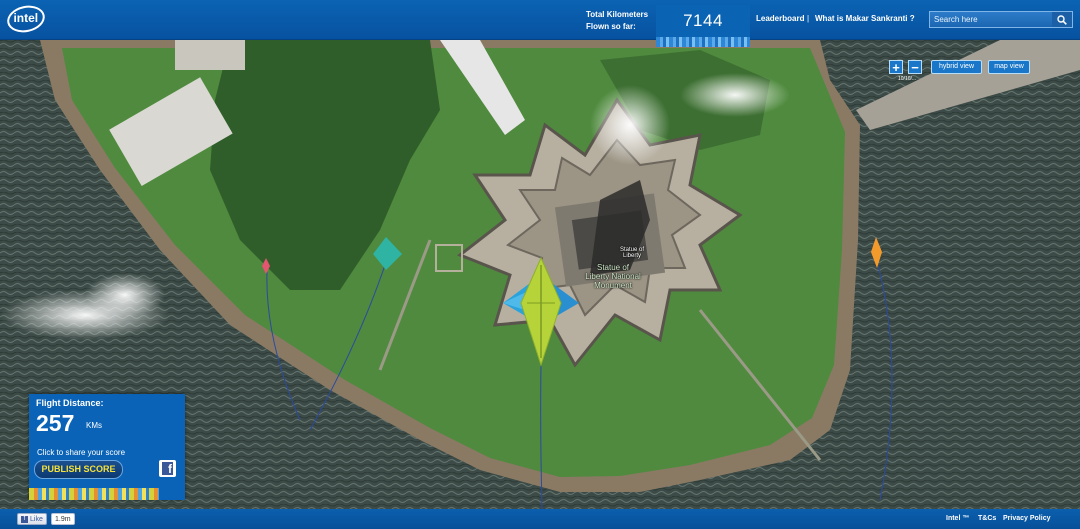  I want to click on search-icon, so click(1062, 19).